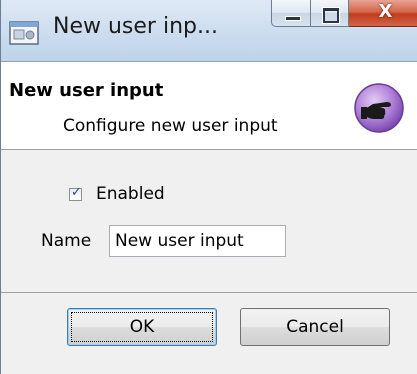  I want to click on enabled-row: ✓ Enabled, so click(117, 194).